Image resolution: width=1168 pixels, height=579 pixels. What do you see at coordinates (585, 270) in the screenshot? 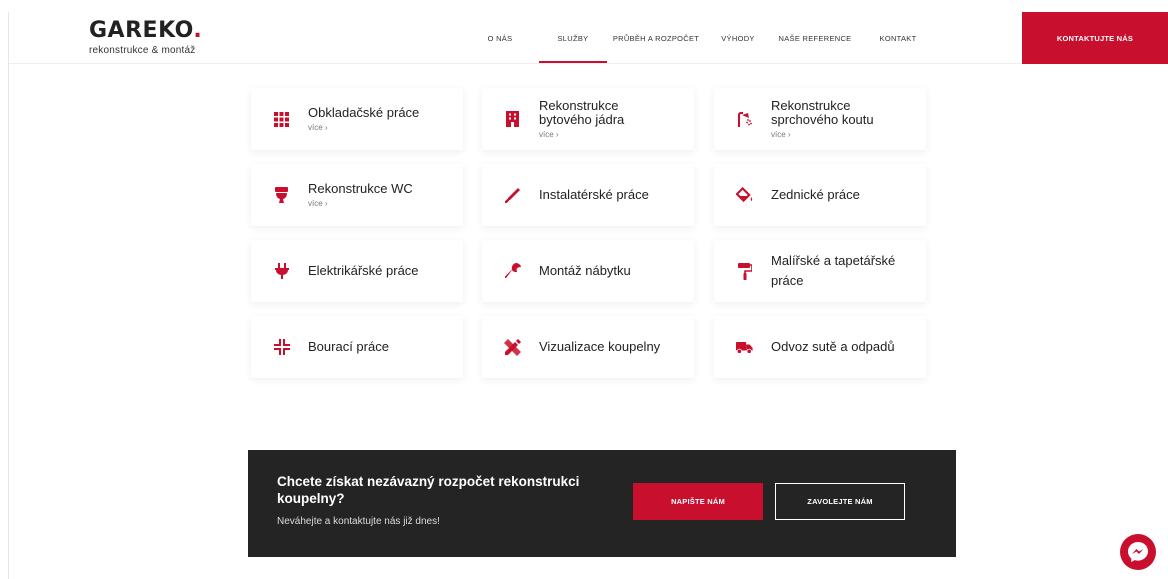
I see `service-title: Montáž nábytku` at bounding box center [585, 270].